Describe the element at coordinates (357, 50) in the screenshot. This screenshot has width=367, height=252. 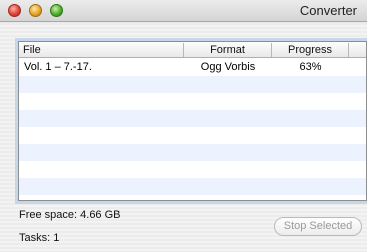
I see `column-header-spacer` at that location.